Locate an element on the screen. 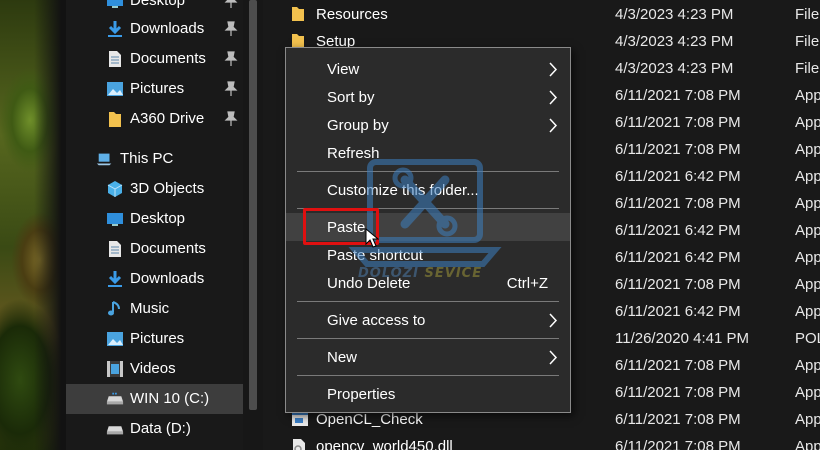 The width and height of the screenshot is (820, 450). menu-label: View is located at coordinates (343, 69).